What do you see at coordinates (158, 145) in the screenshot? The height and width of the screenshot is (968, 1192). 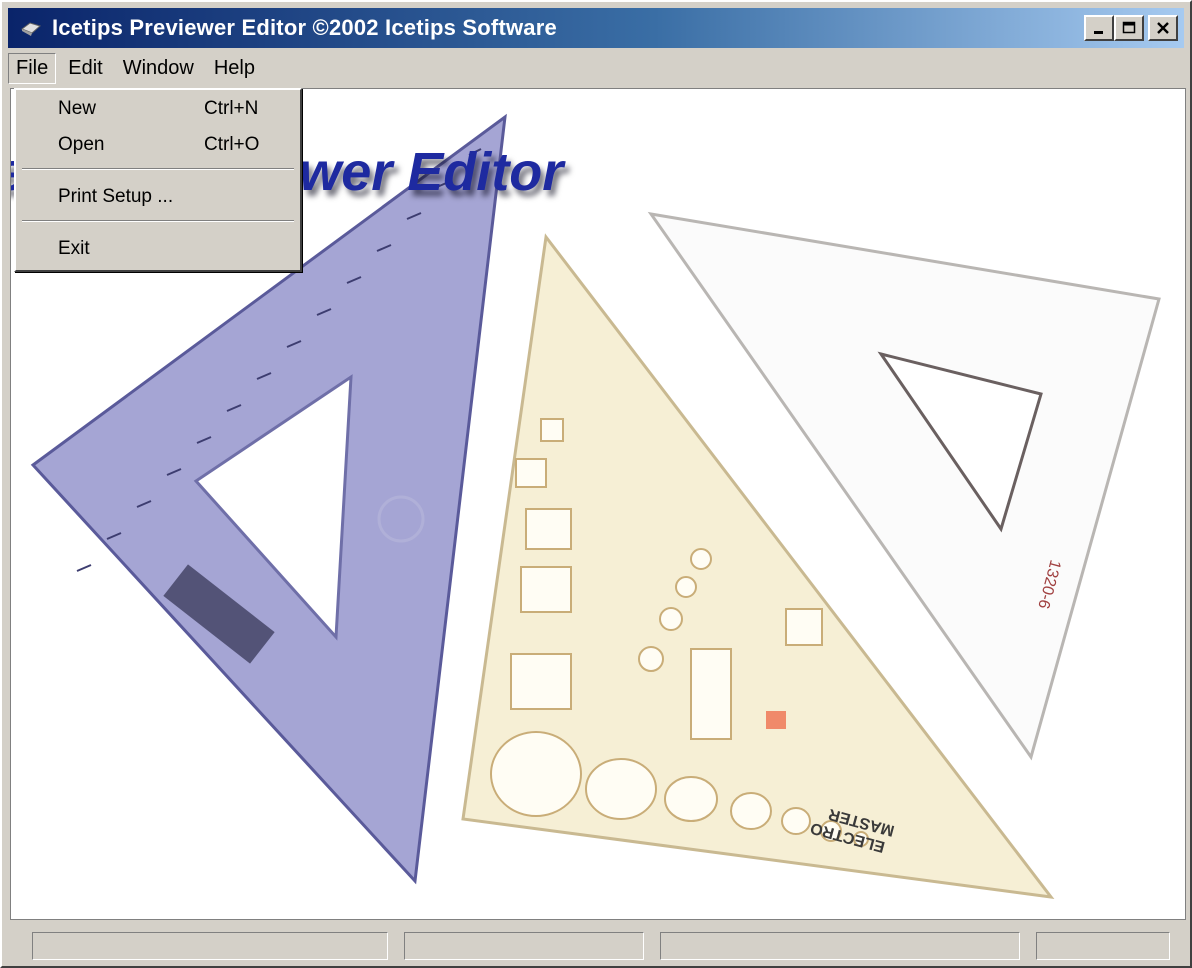 I see `menu-item-open: Open Ctrl+O` at bounding box center [158, 145].